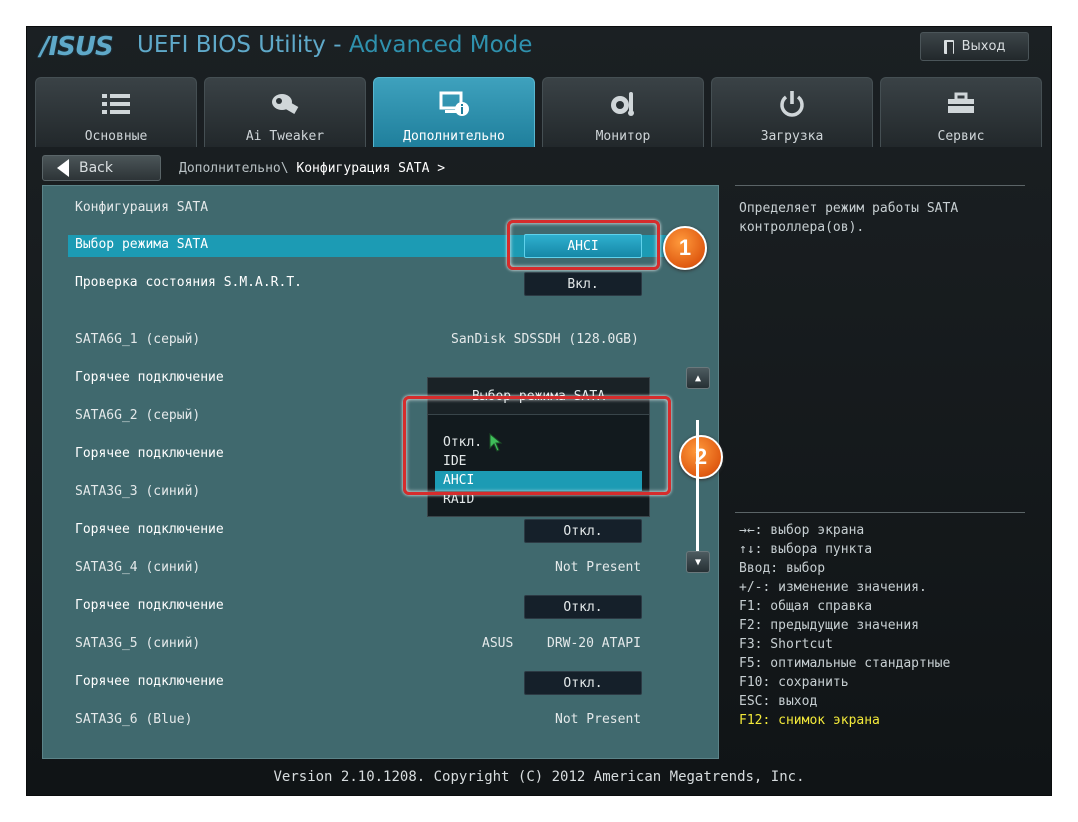 The height and width of the screenshot is (822, 1078). I want to click on breadcrumb-current: Конфигурация SATA >, so click(371, 168).